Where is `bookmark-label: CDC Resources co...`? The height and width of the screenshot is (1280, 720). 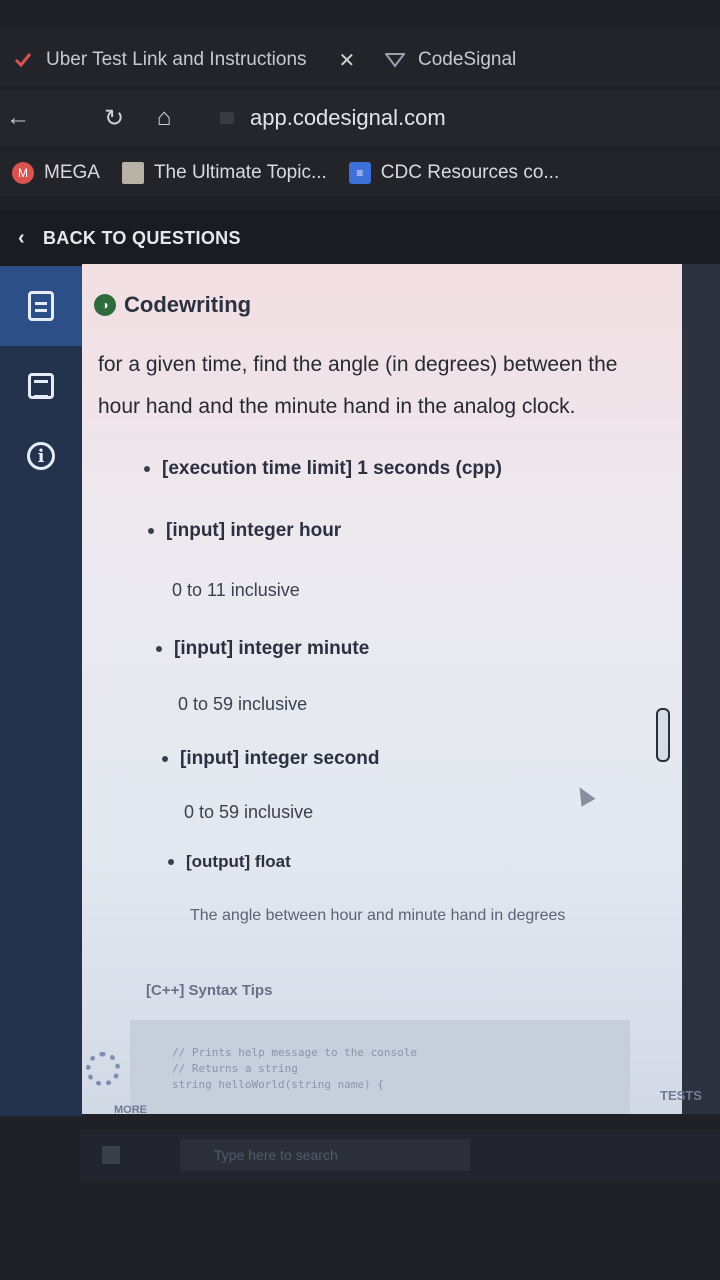
bookmark-label: CDC Resources co... is located at coordinates (470, 172).